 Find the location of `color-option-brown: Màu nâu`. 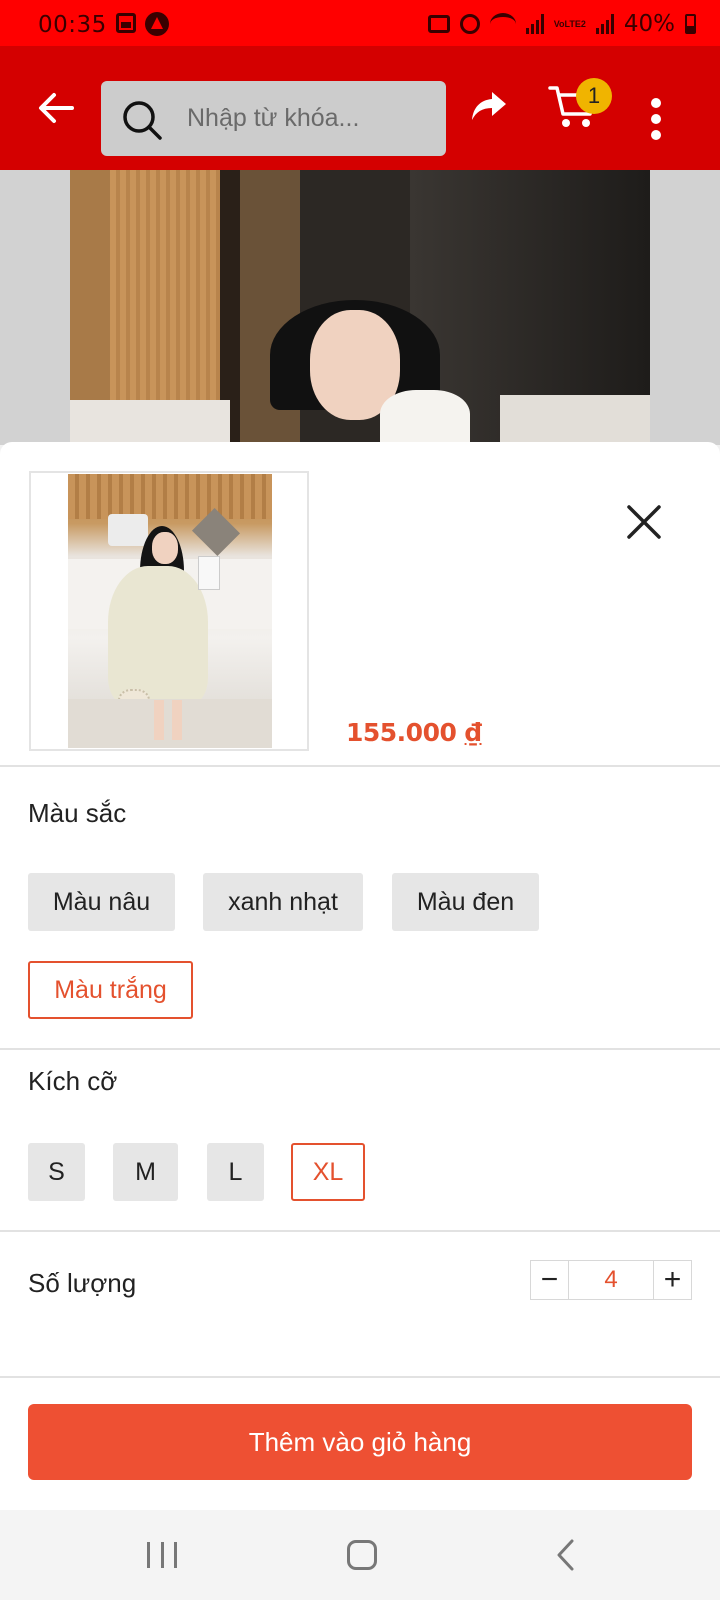

color-option-brown: Màu nâu is located at coordinates (101, 902).